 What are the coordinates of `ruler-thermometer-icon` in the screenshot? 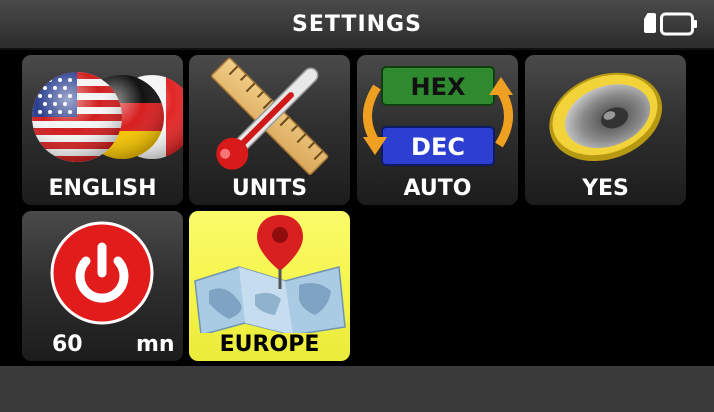 It's located at (270, 116).